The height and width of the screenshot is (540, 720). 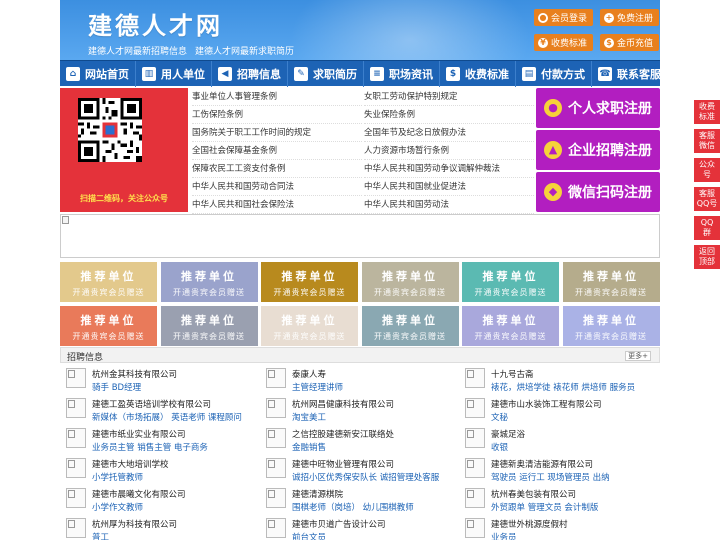 I want to click on ad-banner-image, so click(x=360, y=236).